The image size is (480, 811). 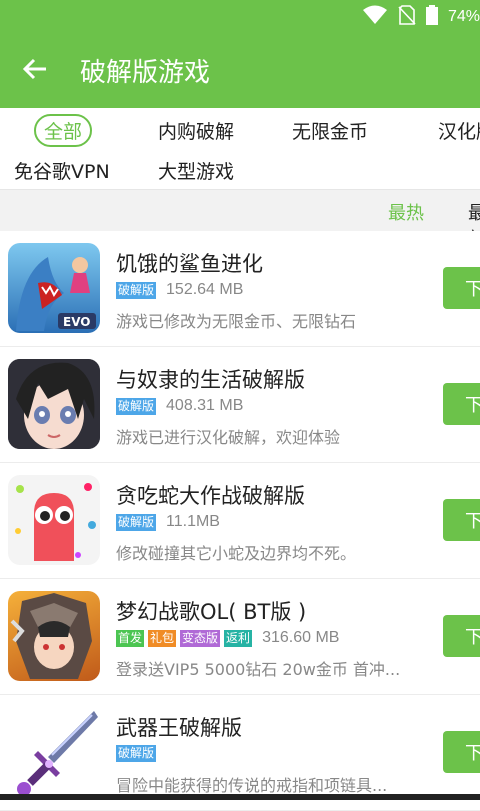 I want to click on game-meta: 破解版, so click(x=136, y=753).